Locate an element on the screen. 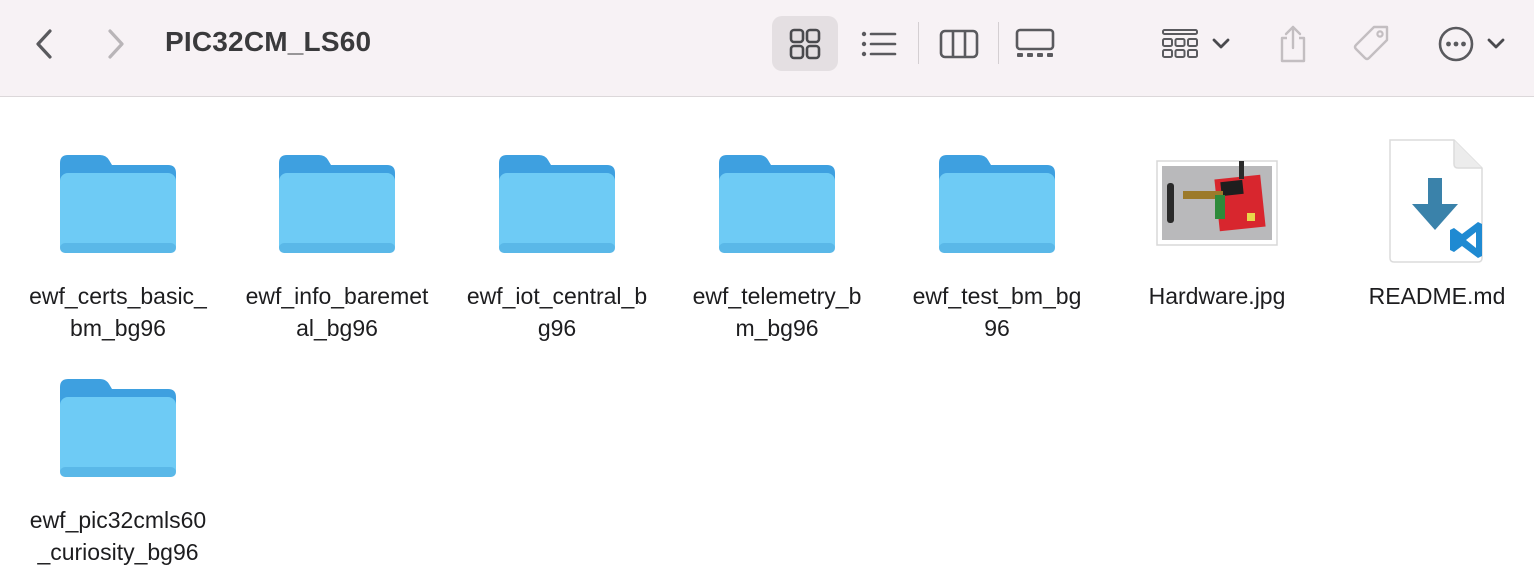 This screenshot has width=1534, height=578. forward-button is located at coordinates (116, 44).